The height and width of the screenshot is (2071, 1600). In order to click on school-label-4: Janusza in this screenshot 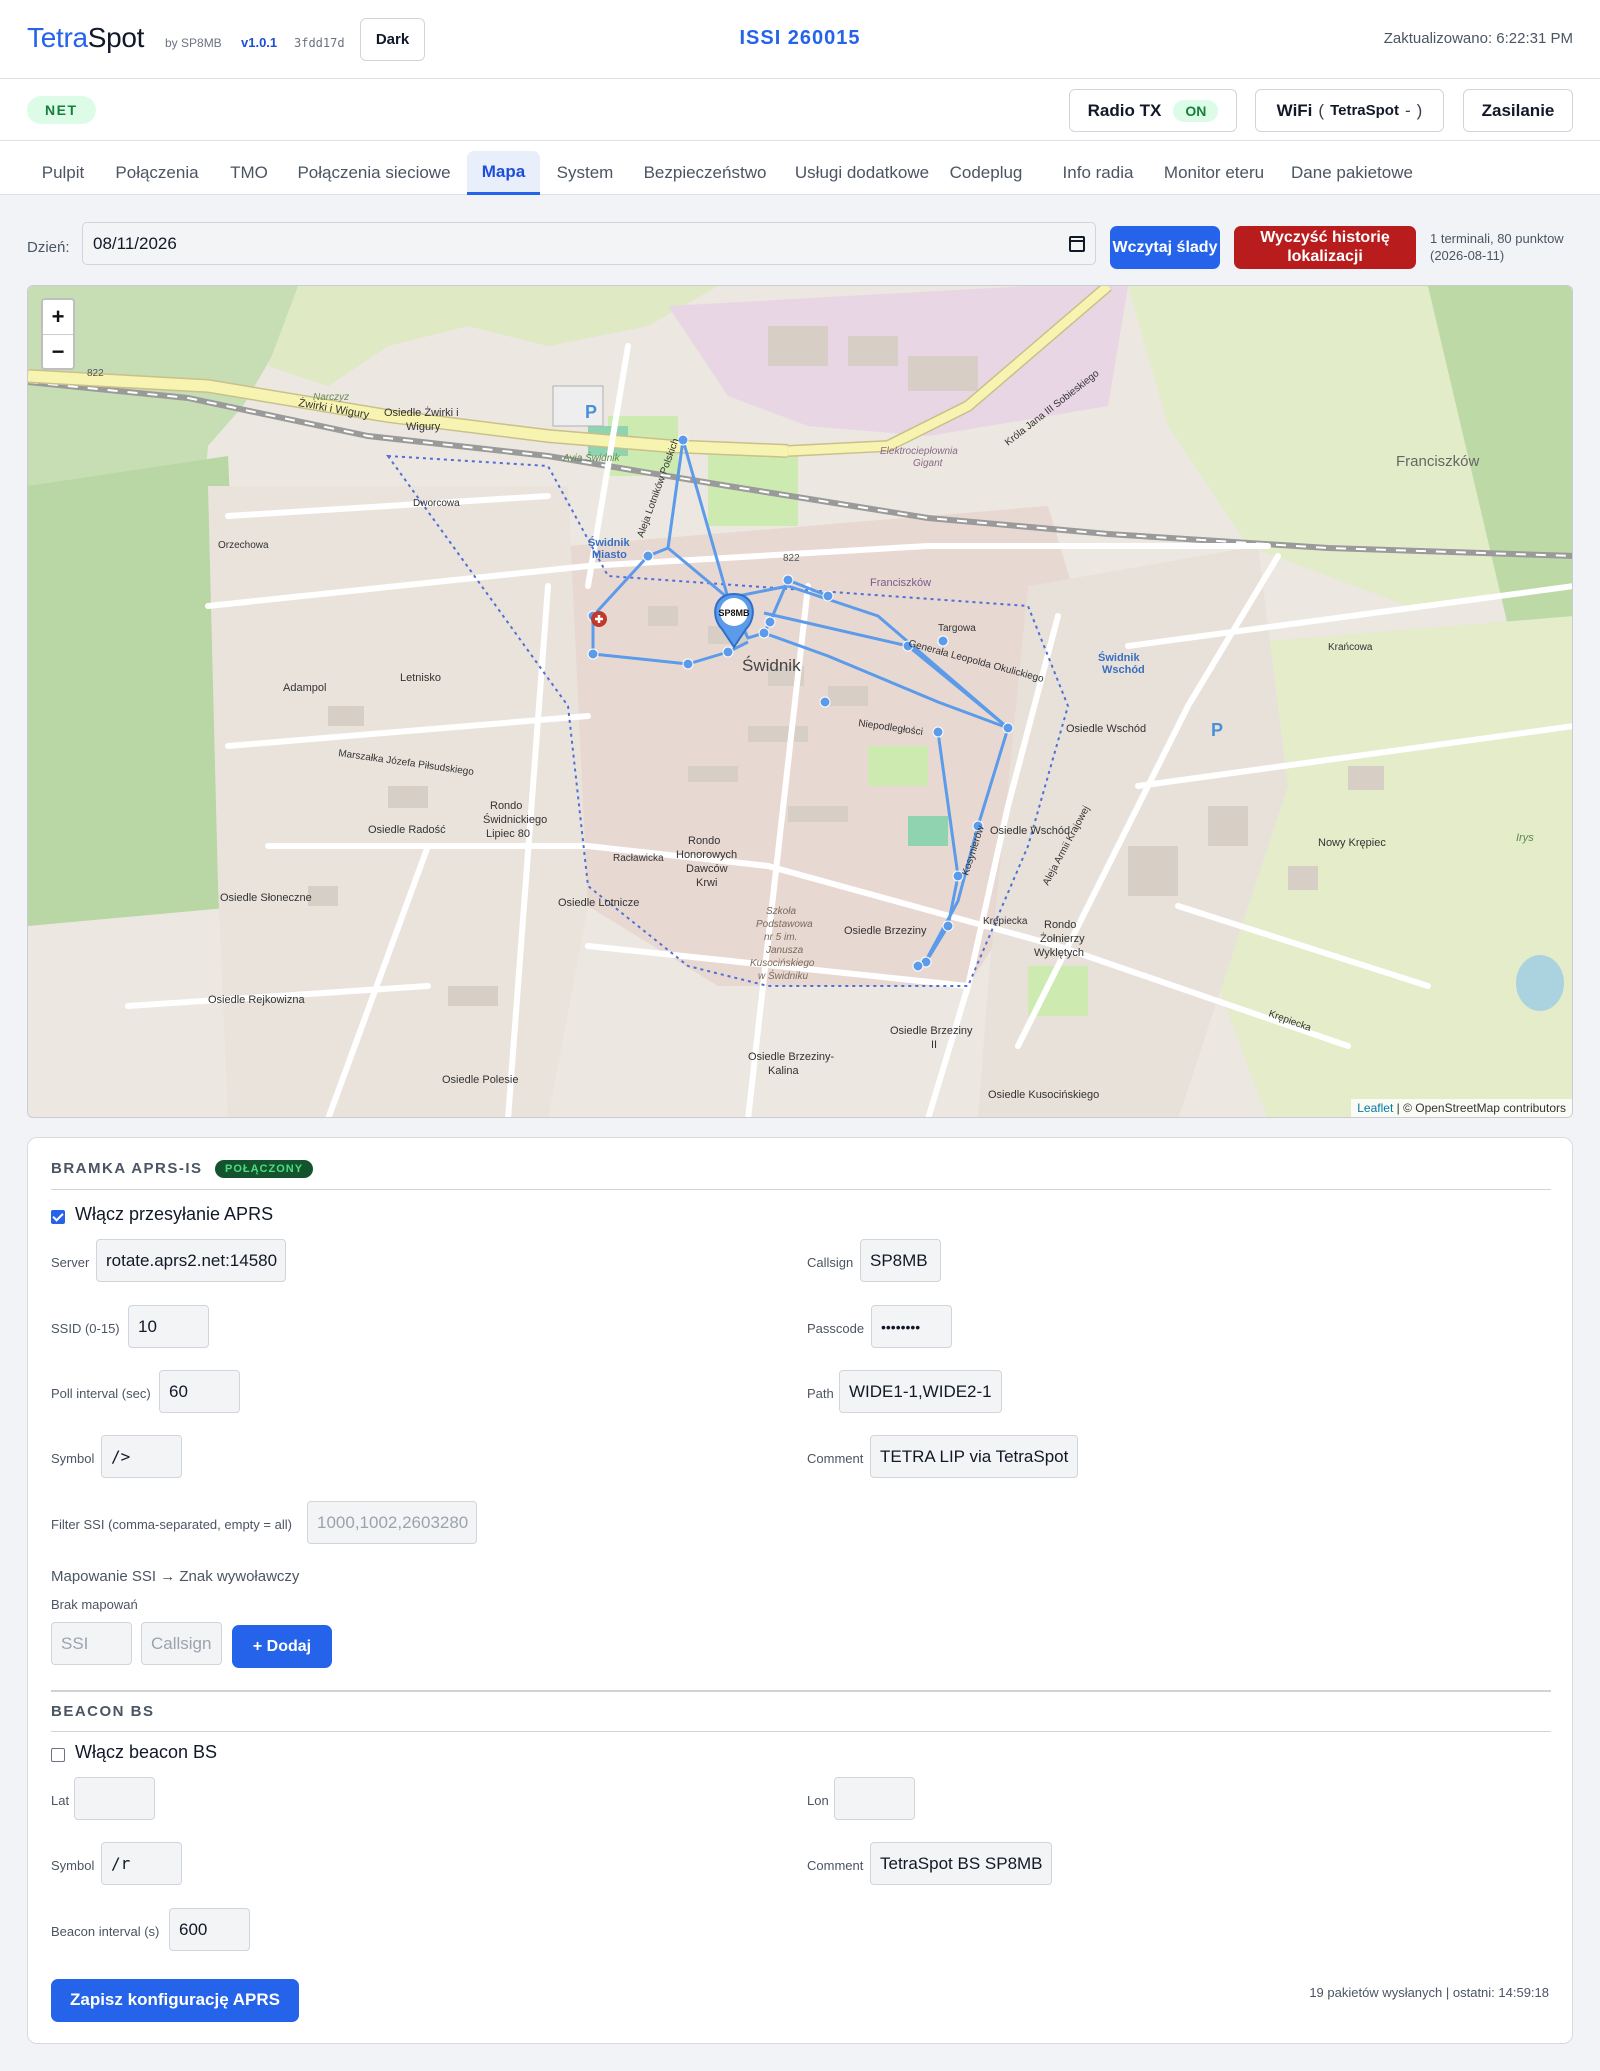, I will do `click(784, 950)`.